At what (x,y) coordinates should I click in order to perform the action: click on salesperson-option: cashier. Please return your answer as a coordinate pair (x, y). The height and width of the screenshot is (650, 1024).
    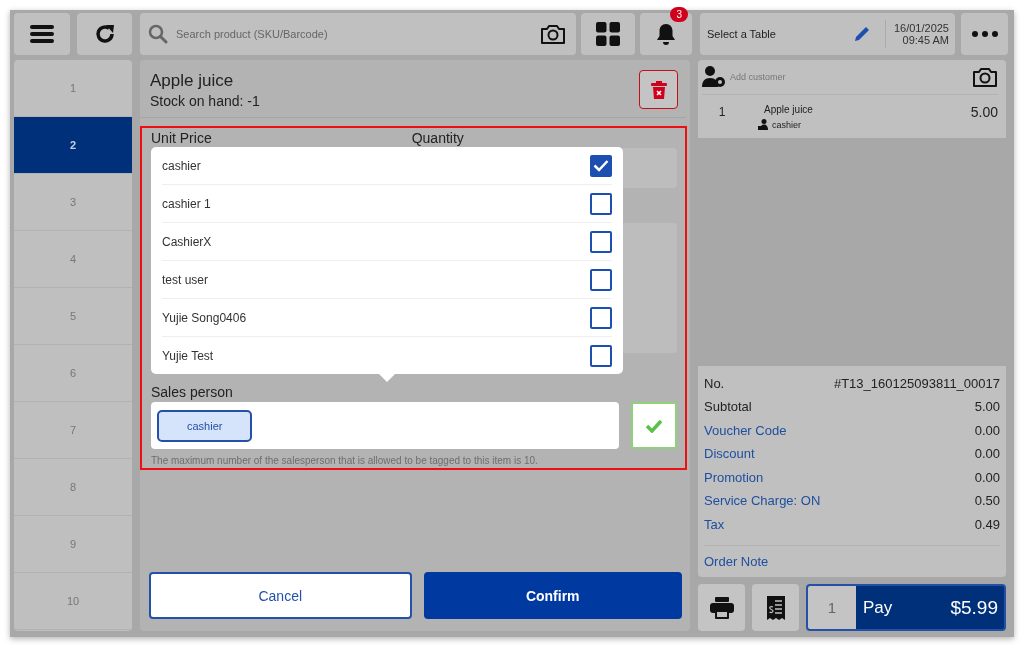
    Looking at the image, I should click on (181, 165).